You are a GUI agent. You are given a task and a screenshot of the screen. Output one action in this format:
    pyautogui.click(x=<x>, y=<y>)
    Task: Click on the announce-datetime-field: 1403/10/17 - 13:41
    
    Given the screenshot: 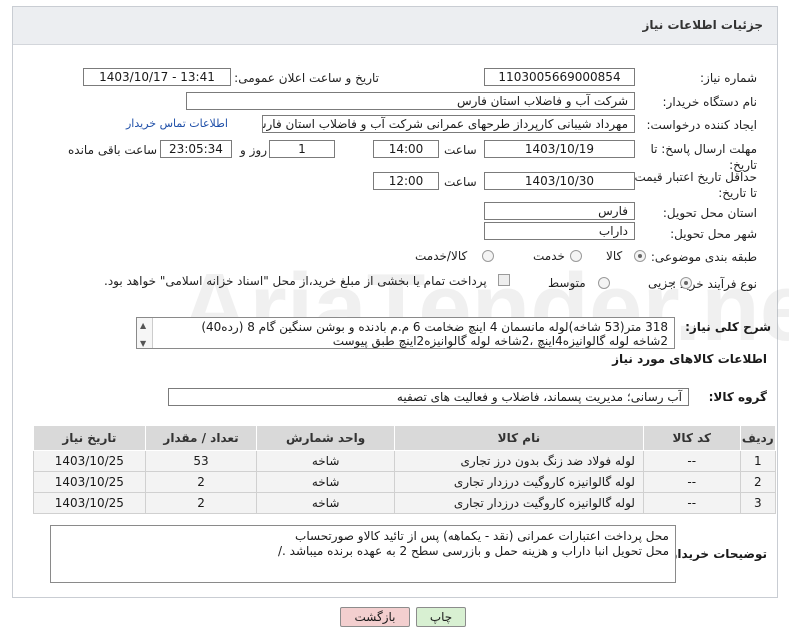 What is the action you would take?
    pyautogui.click(x=157, y=77)
    